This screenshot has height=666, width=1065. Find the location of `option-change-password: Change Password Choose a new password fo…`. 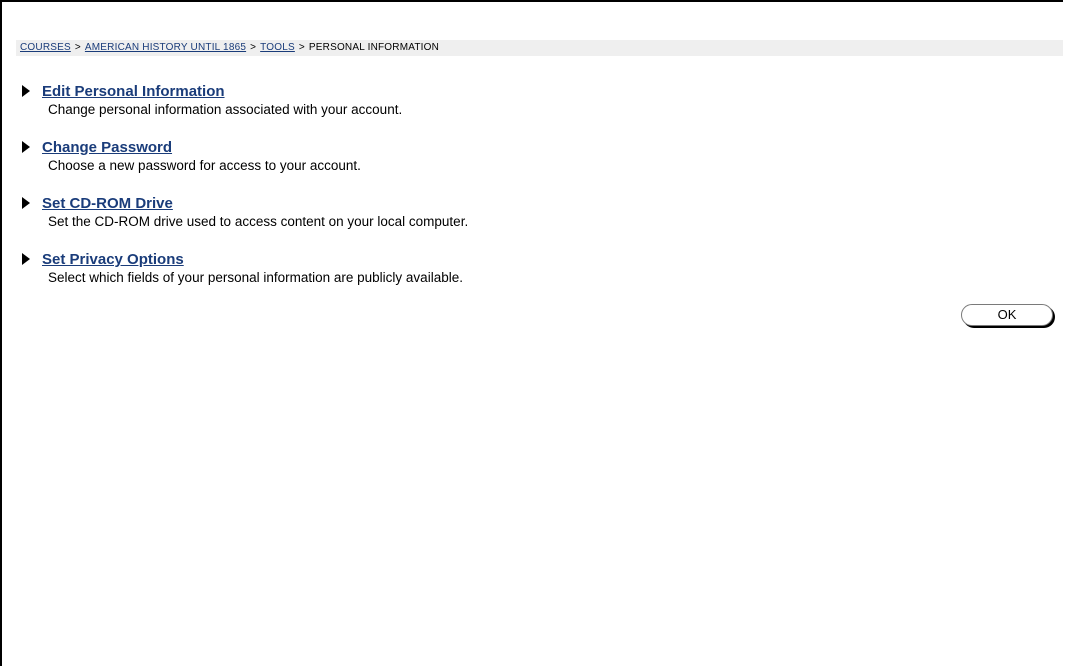

option-change-password: Change Password Choose a new password fo… is located at coordinates (522, 167).